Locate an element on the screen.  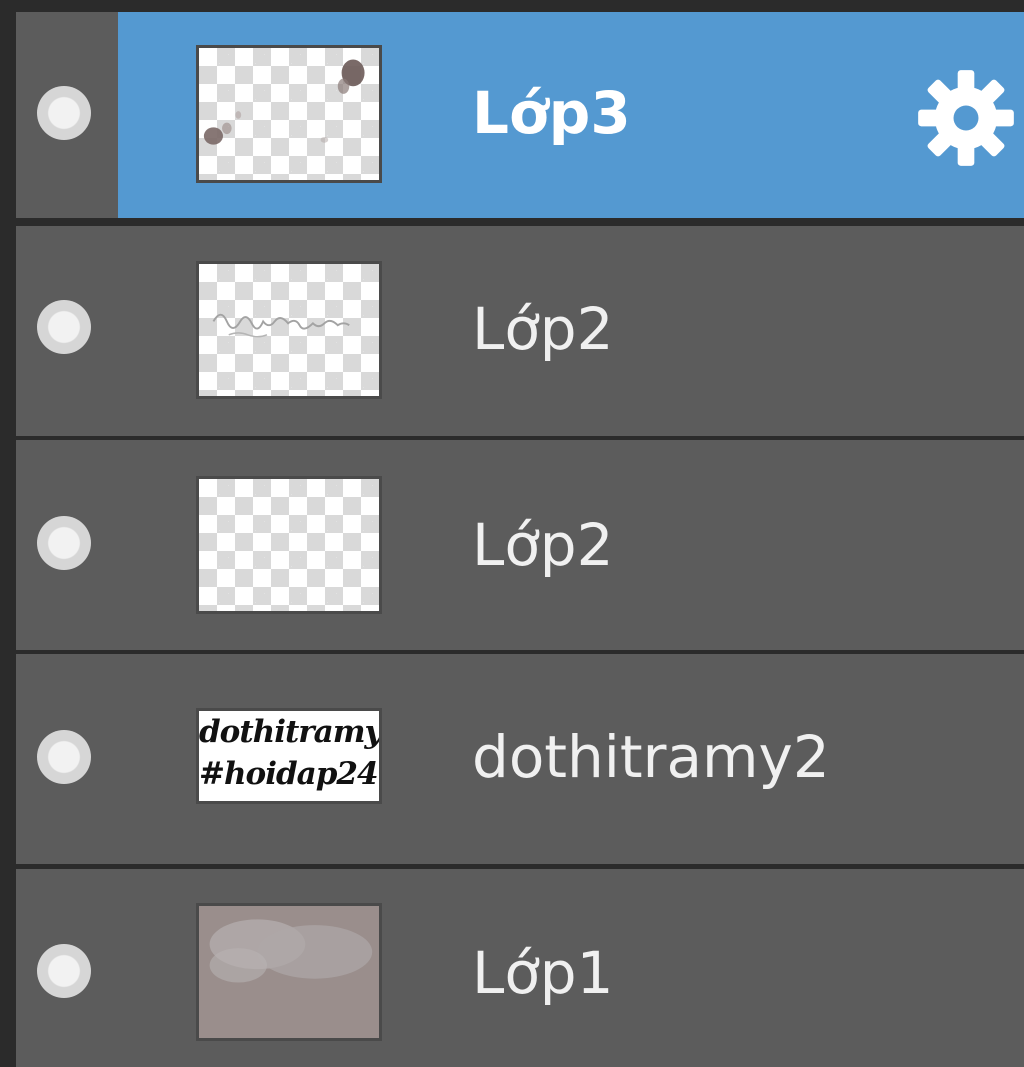
thumbnail-text-line2: #hoidap247 is located at coordinates (290, 774).